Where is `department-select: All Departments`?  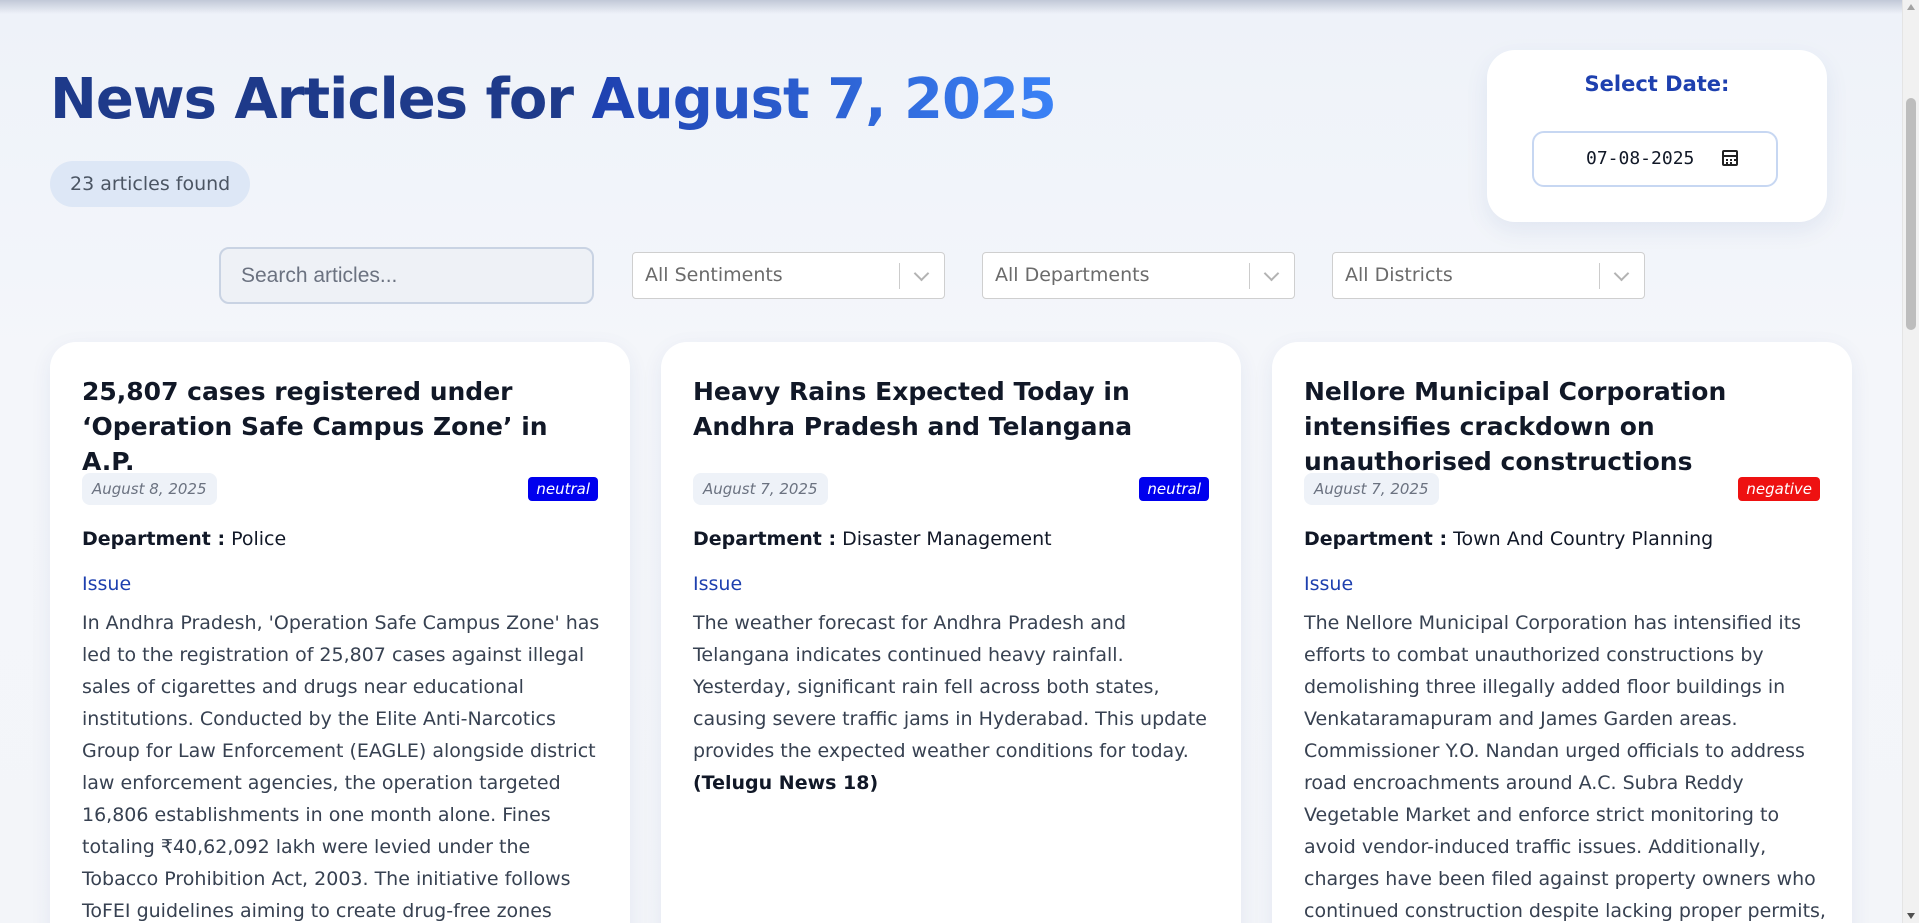 department-select: All Departments is located at coordinates (1138, 275).